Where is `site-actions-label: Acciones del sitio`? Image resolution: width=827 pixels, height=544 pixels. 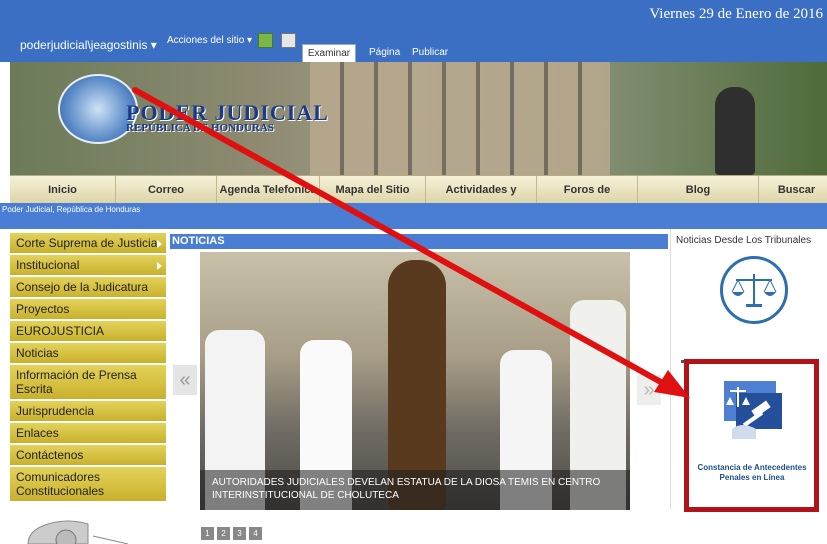 site-actions-label: Acciones del sitio is located at coordinates (206, 40).